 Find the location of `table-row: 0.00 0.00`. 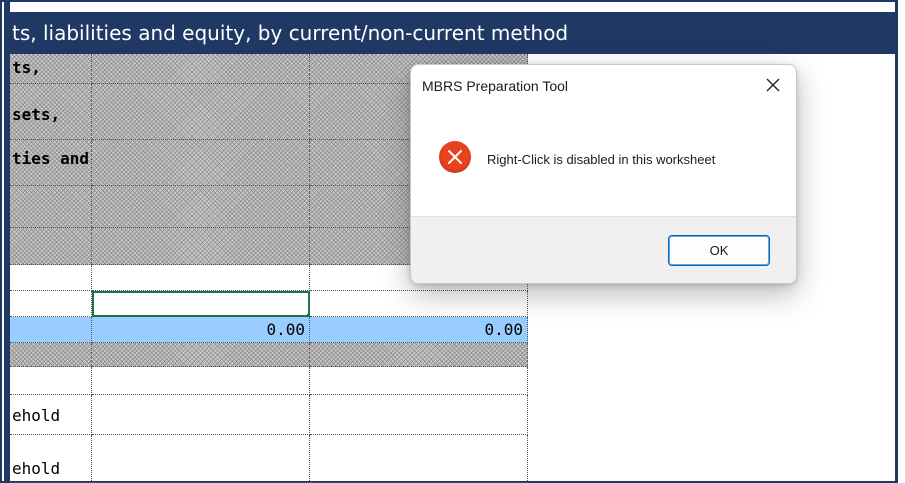

table-row: 0.00 0.00 is located at coordinates (269, 330).